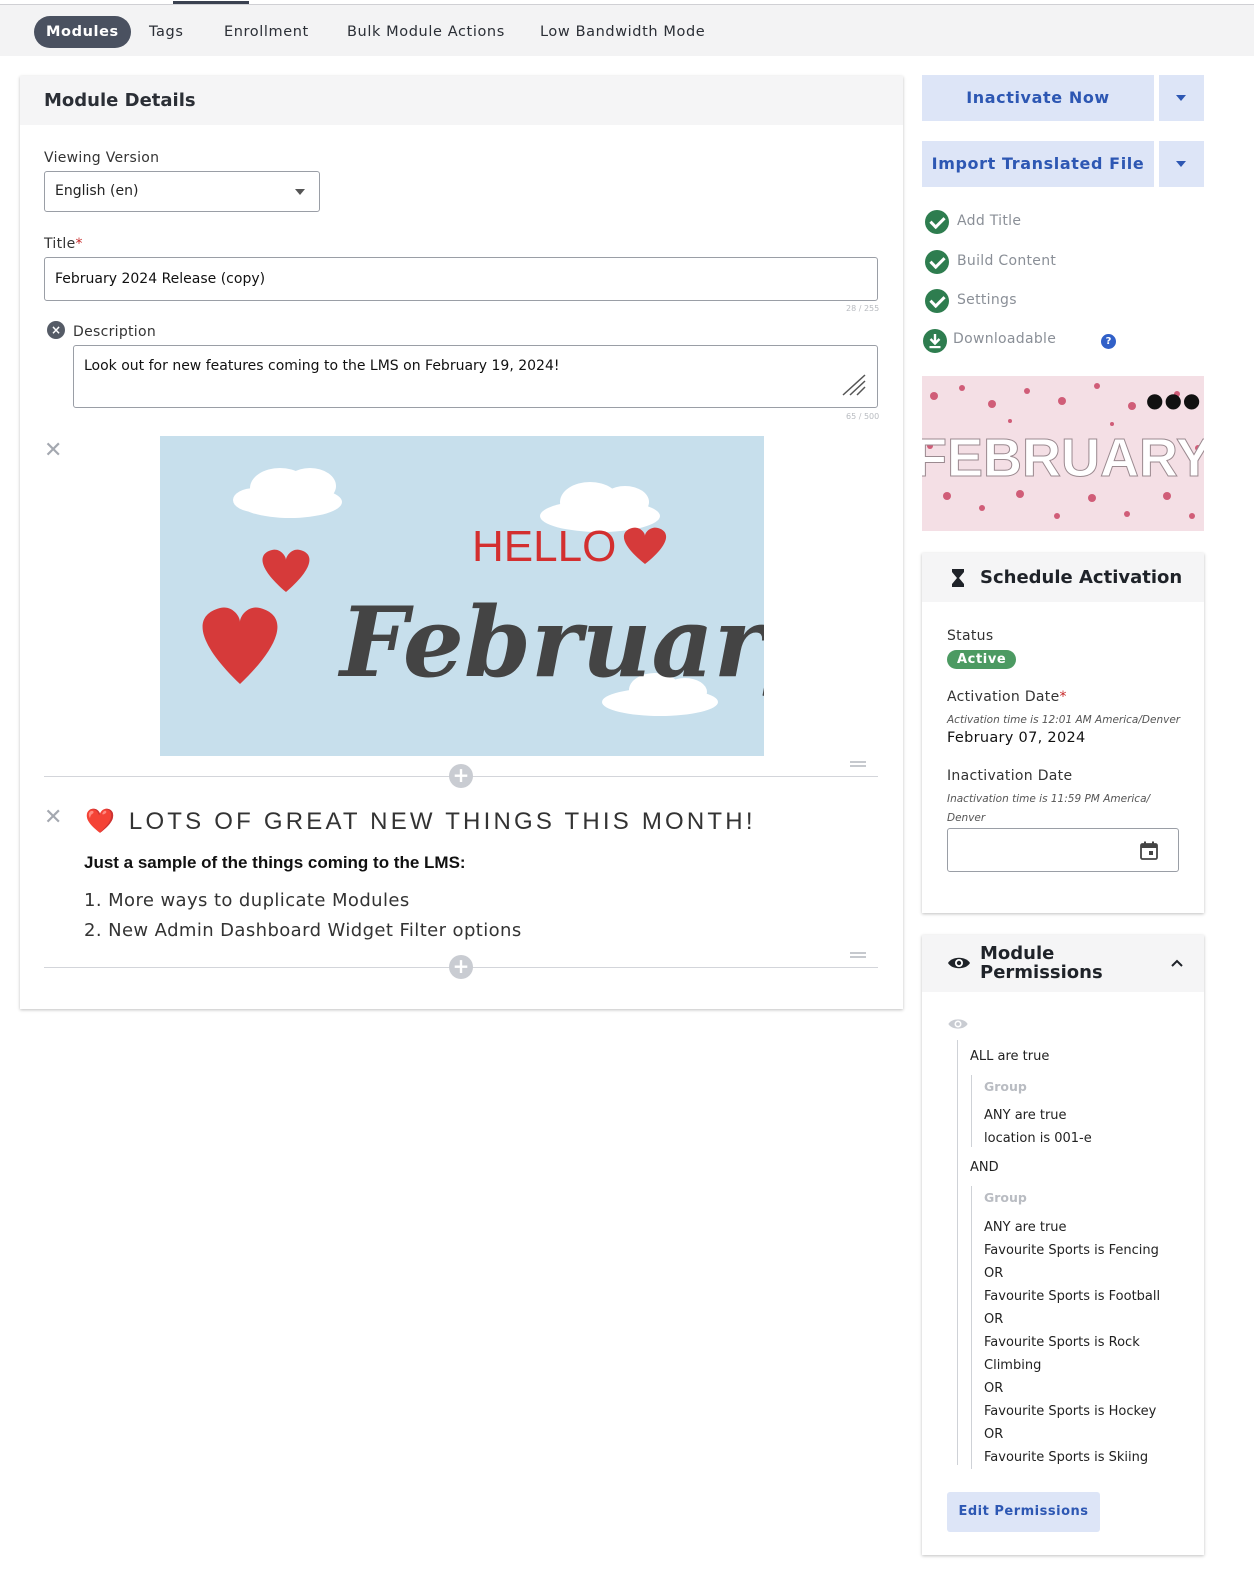 This screenshot has height=1590, width=1254. Describe the element at coordinates (166, 32) in the screenshot. I see `tab-tags: Tags` at that location.